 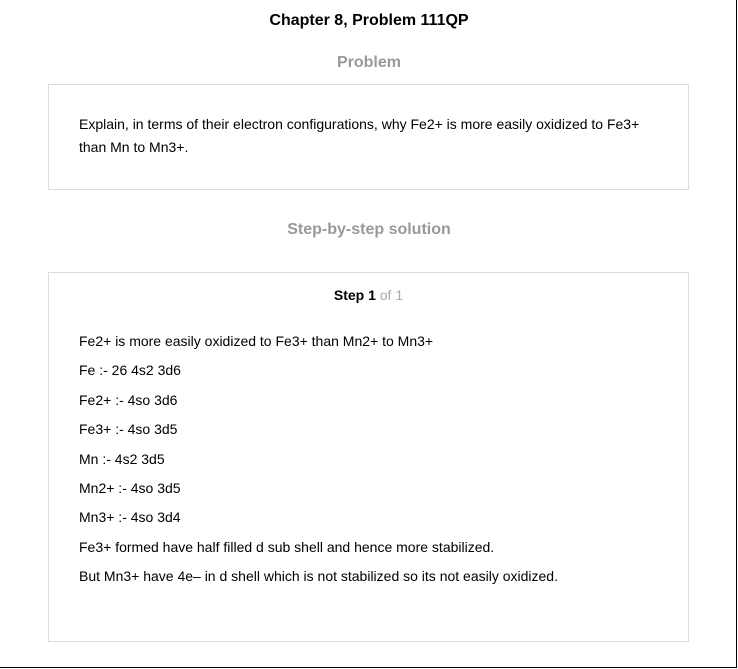 I want to click on solution-line: Mn2+ :- 4so 3d5, so click(x=130, y=487).